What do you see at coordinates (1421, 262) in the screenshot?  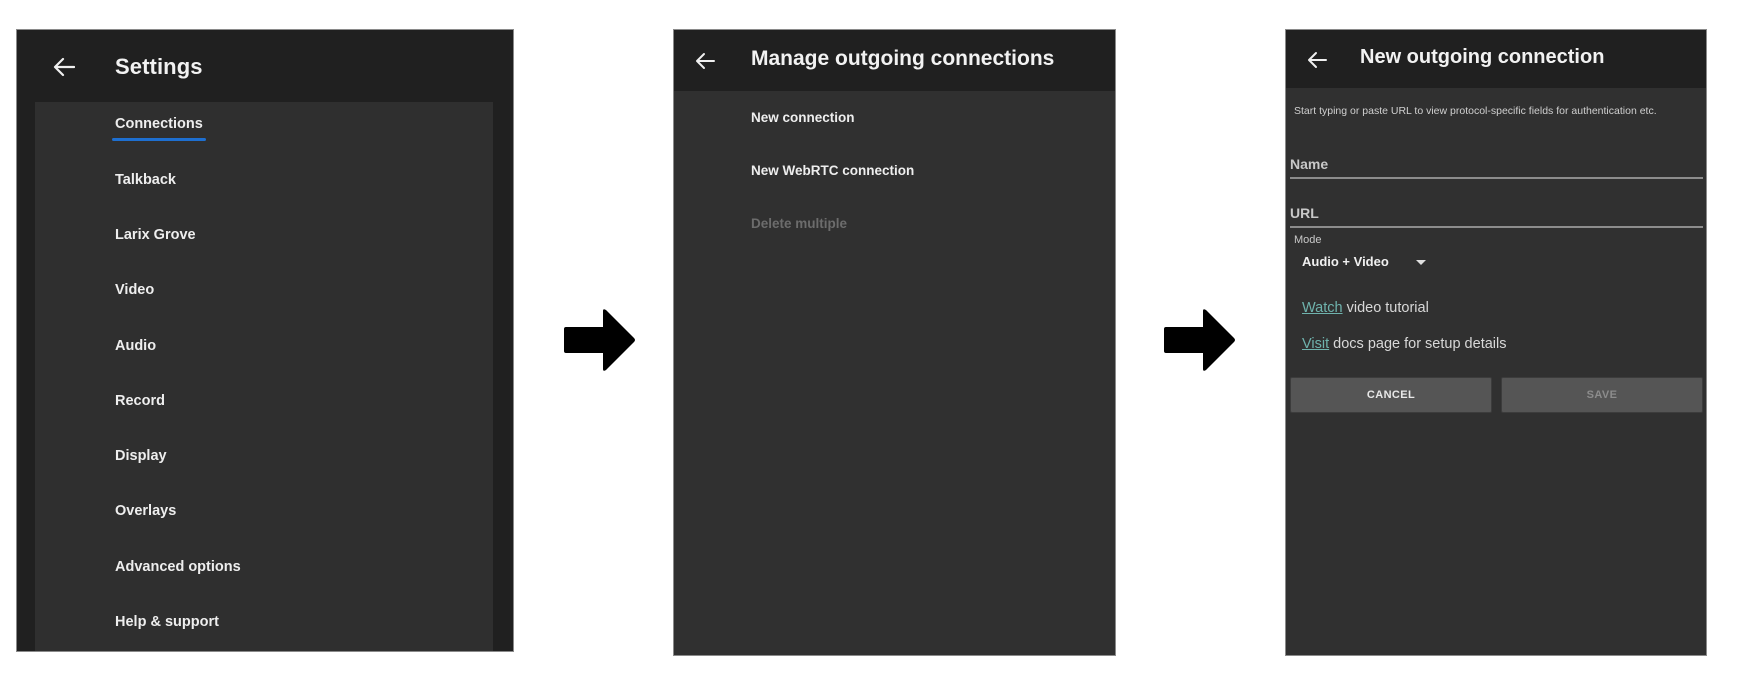 I see `caret-down-icon` at bounding box center [1421, 262].